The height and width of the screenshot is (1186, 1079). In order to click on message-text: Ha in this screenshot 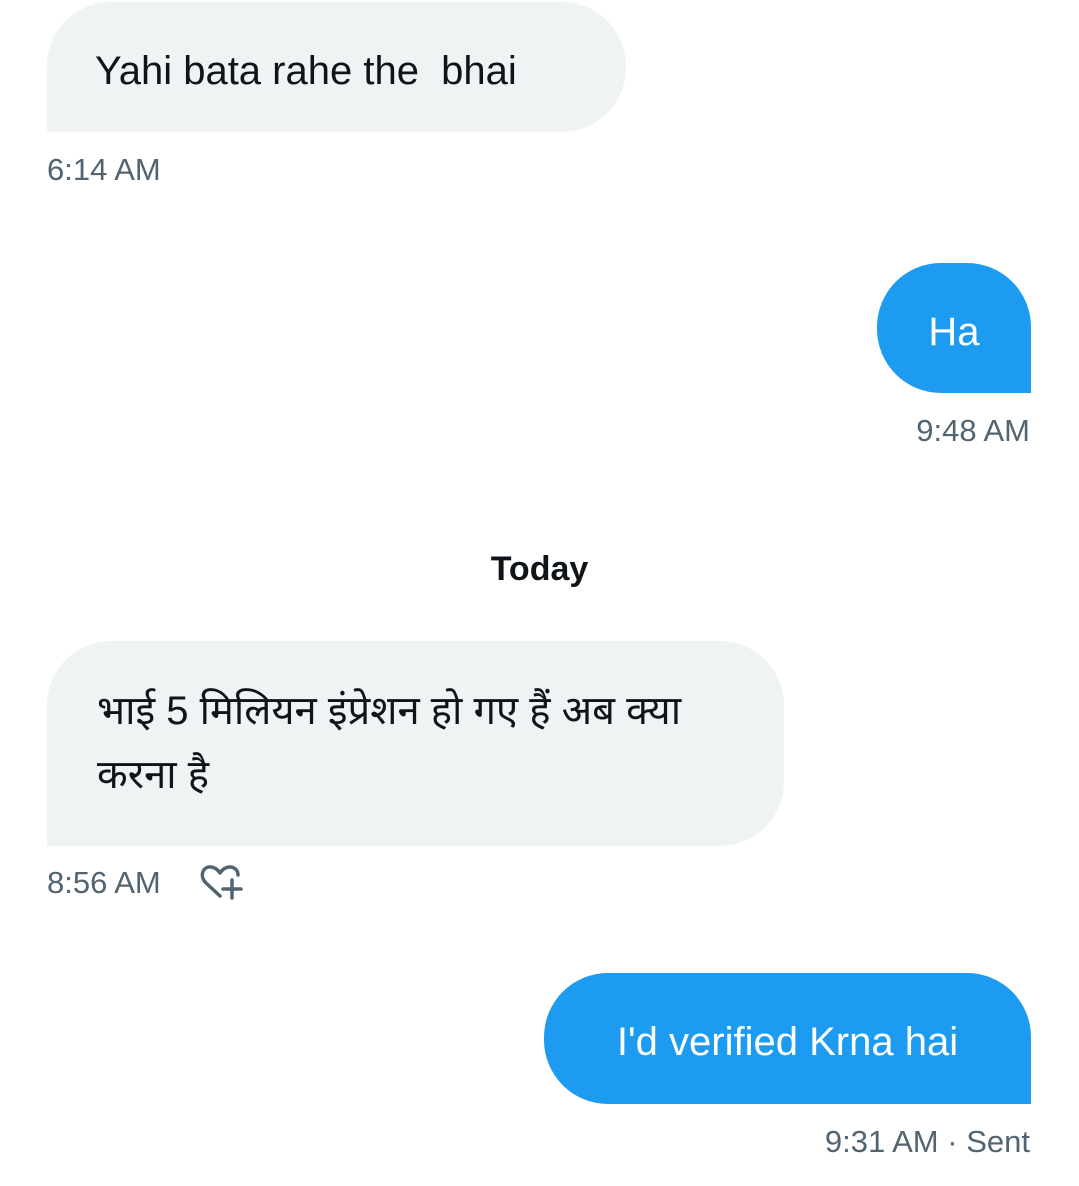, I will do `click(954, 332)`.